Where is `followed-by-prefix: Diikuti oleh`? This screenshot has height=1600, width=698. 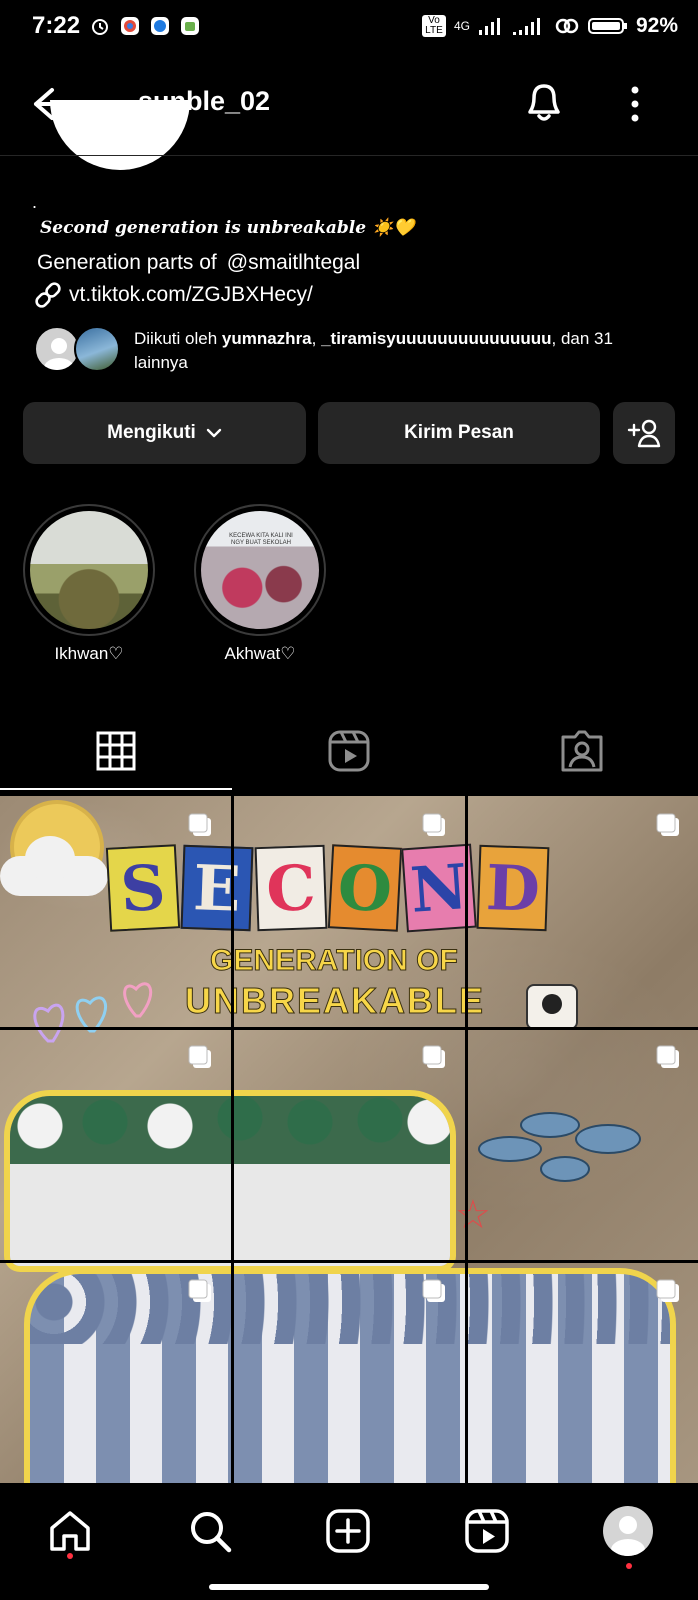 followed-by-prefix: Diikuti oleh is located at coordinates (176, 338).